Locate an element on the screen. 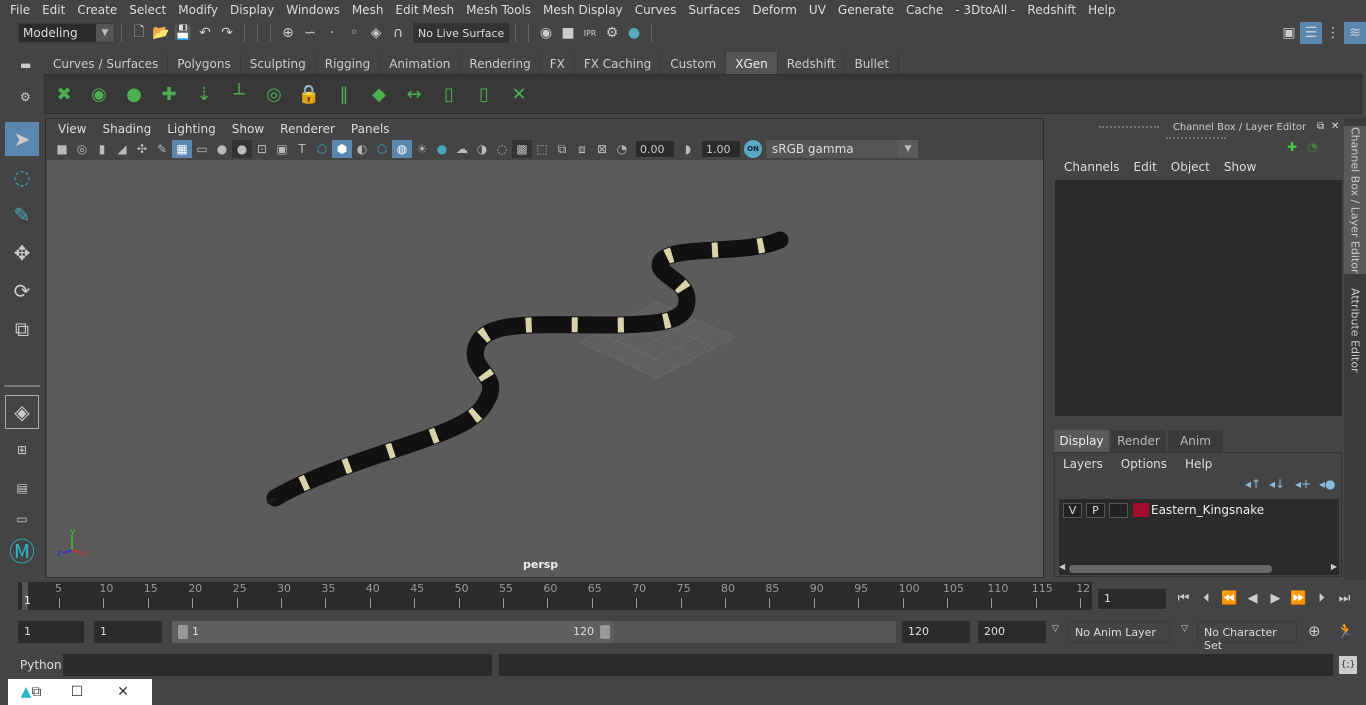  xgen-preview-icon: ◉ is located at coordinates (99, 94).